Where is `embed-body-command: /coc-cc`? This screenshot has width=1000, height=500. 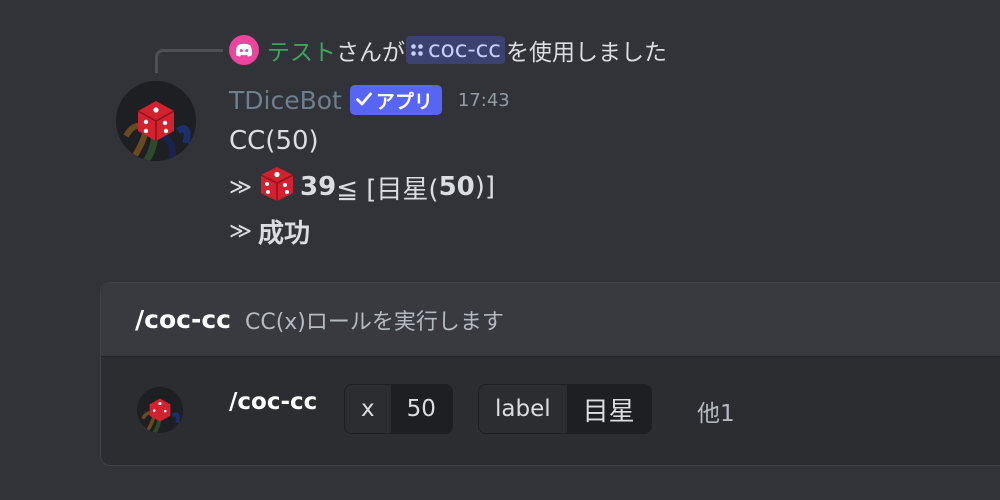 embed-body-command: /coc-cc is located at coordinates (273, 402).